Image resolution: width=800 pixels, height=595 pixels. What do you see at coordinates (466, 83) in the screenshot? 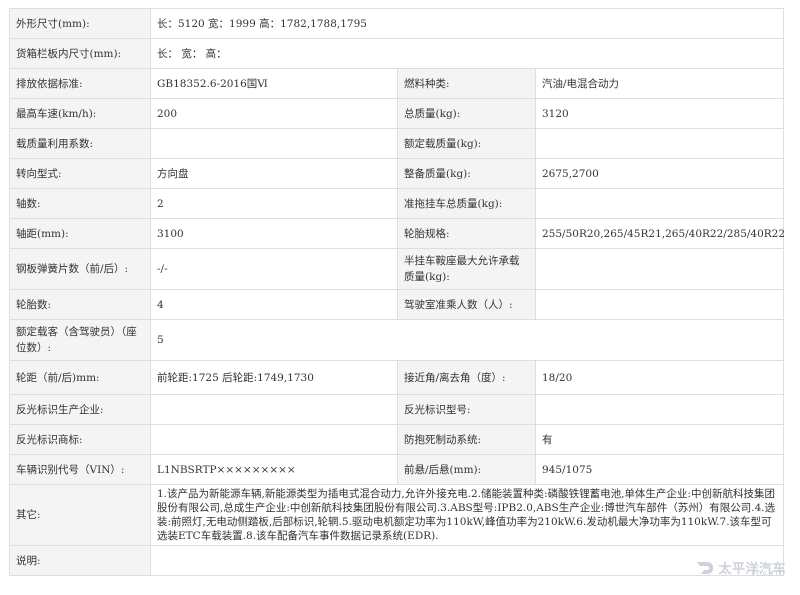
I see `row-label-2: 燃料种类:` at bounding box center [466, 83].